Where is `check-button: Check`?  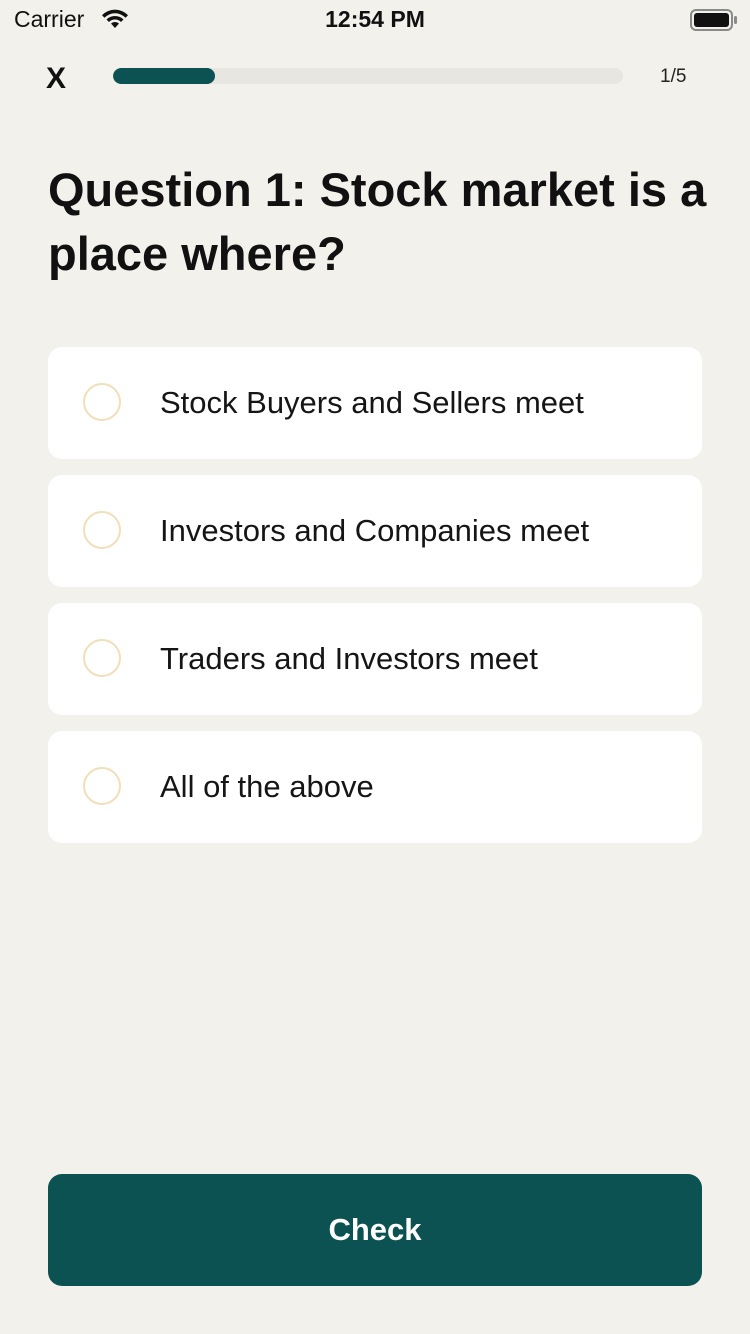
check-button: Check is located at coordinates (375, 1230).